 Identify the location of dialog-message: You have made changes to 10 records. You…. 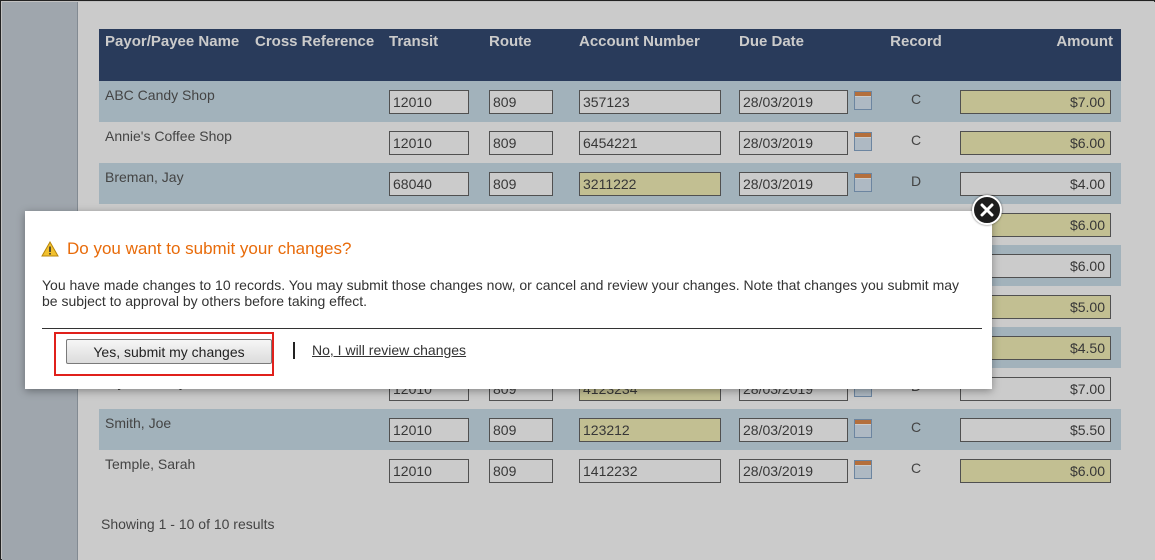
(501, 293).